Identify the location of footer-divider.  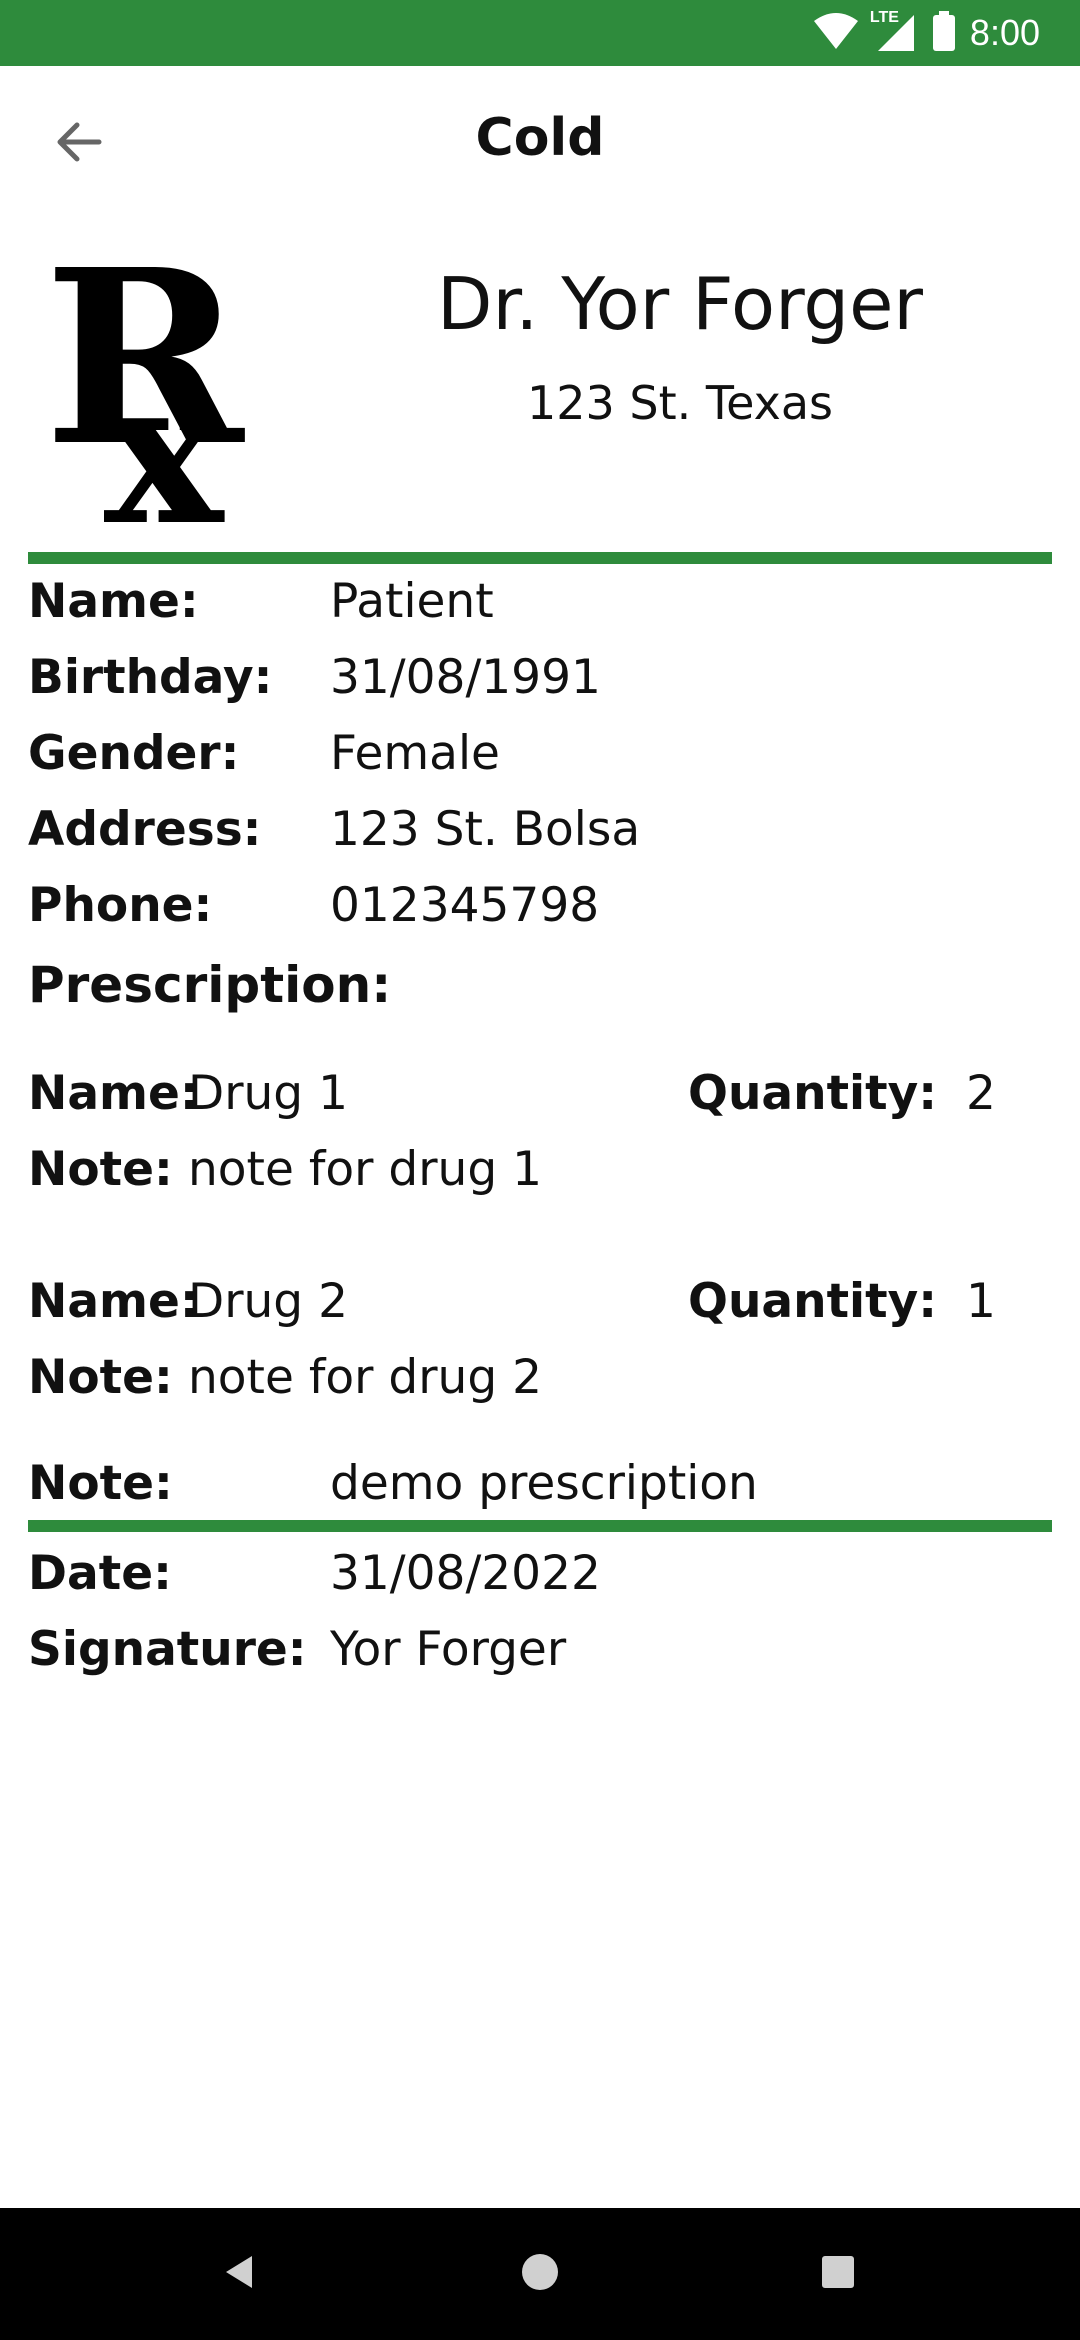
(540, 1526).